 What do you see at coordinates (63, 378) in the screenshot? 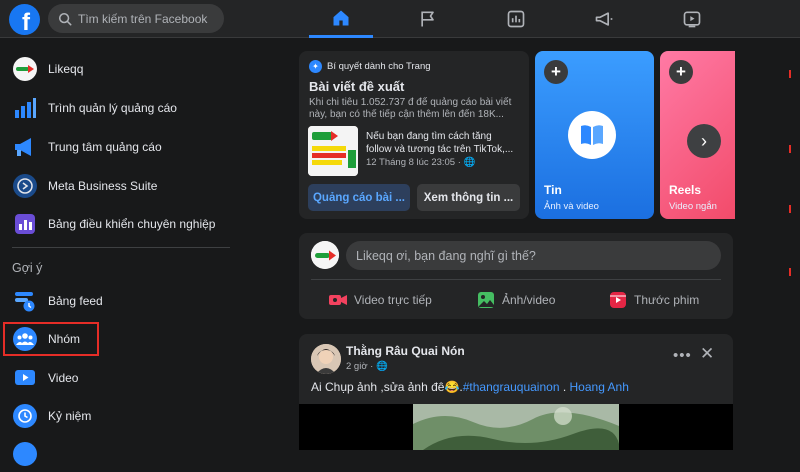
I see `sidebar-item-label: Video` at bounding box center [63, 378].